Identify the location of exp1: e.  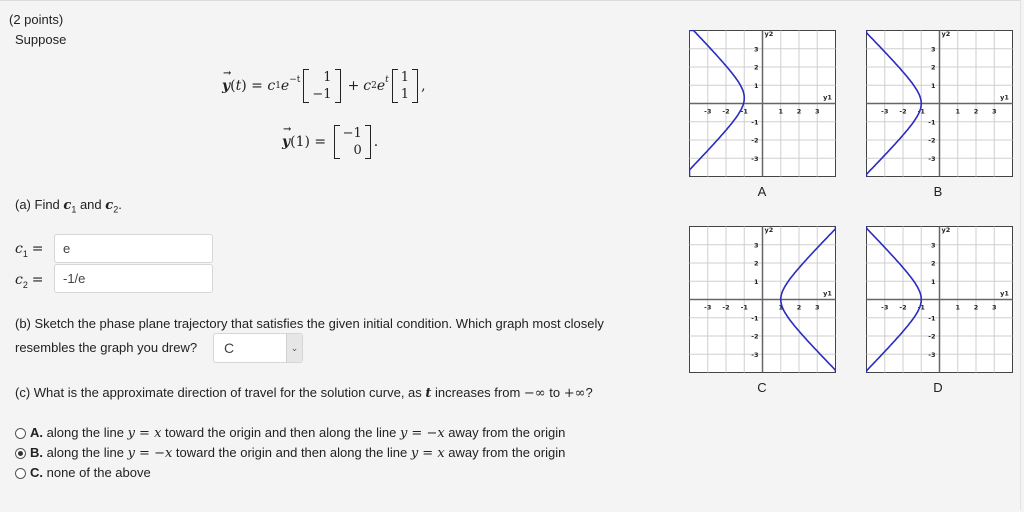
(285, 86).